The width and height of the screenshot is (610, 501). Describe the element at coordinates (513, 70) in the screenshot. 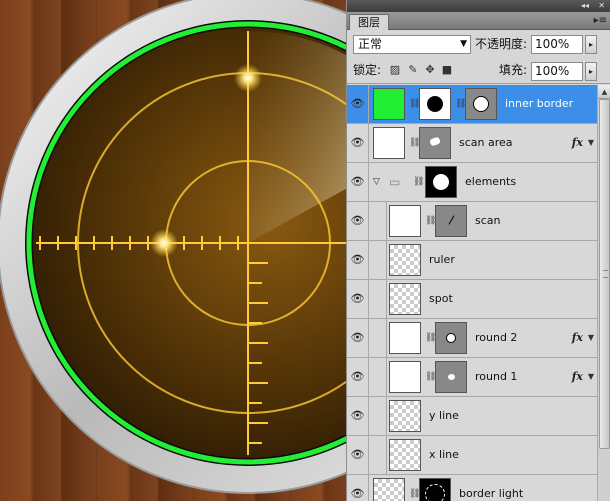

I see `fill-label: 填充:` at that location.